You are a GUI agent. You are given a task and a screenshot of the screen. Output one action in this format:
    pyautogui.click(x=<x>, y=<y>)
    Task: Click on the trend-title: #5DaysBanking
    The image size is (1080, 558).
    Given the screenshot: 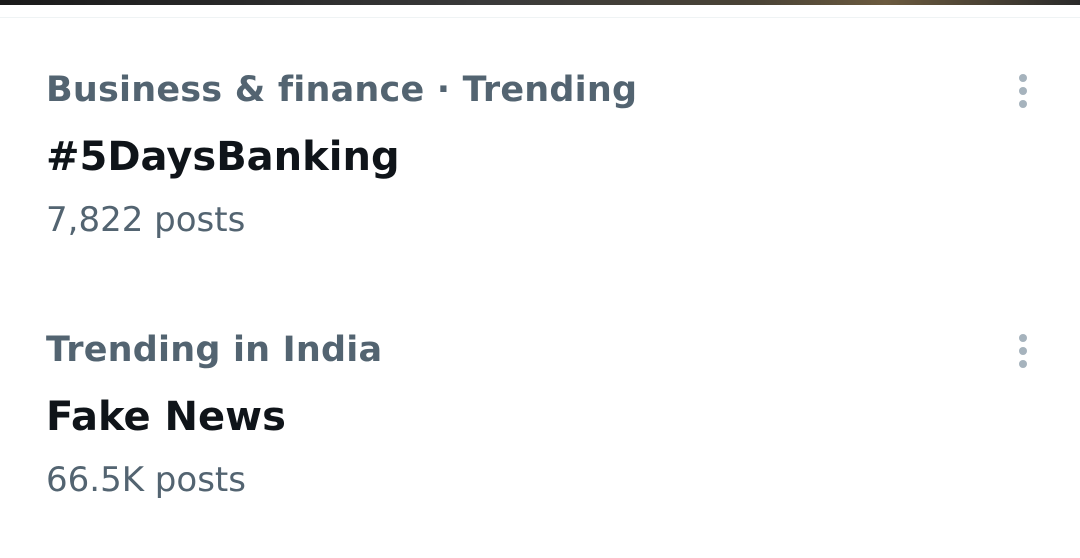 What is the action you would take?
    pyautogui.click(x=223, y=157)
    